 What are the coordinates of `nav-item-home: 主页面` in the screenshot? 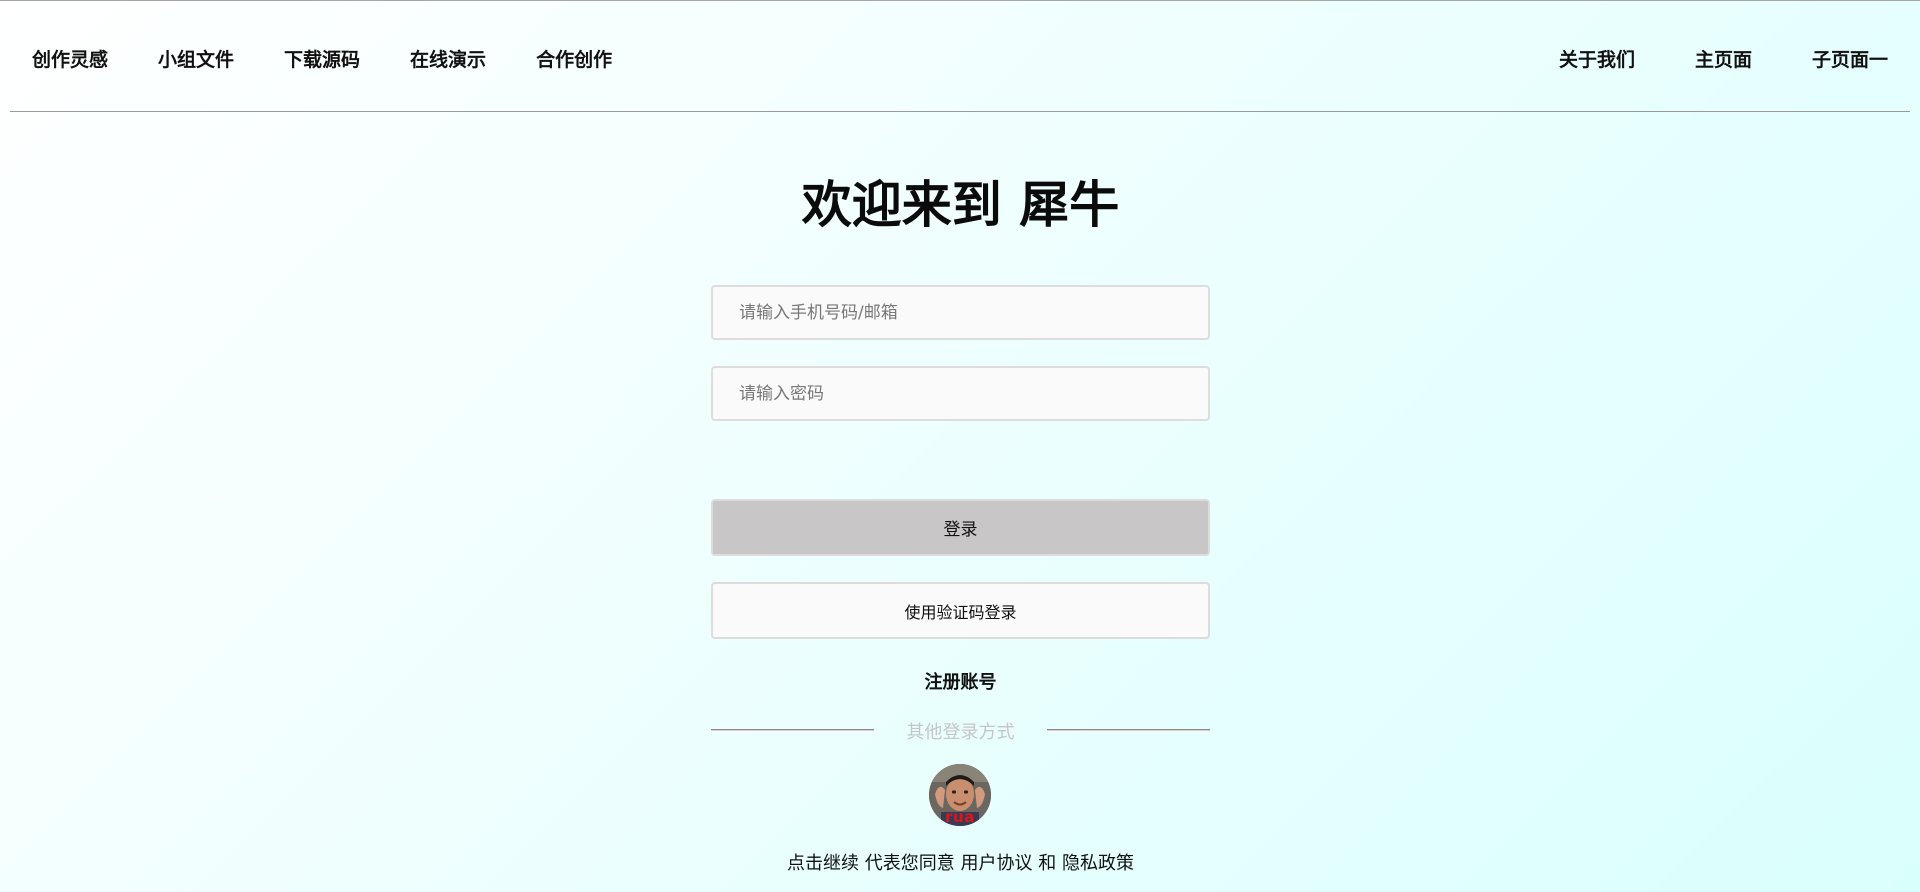 It's located at (1723, 58).